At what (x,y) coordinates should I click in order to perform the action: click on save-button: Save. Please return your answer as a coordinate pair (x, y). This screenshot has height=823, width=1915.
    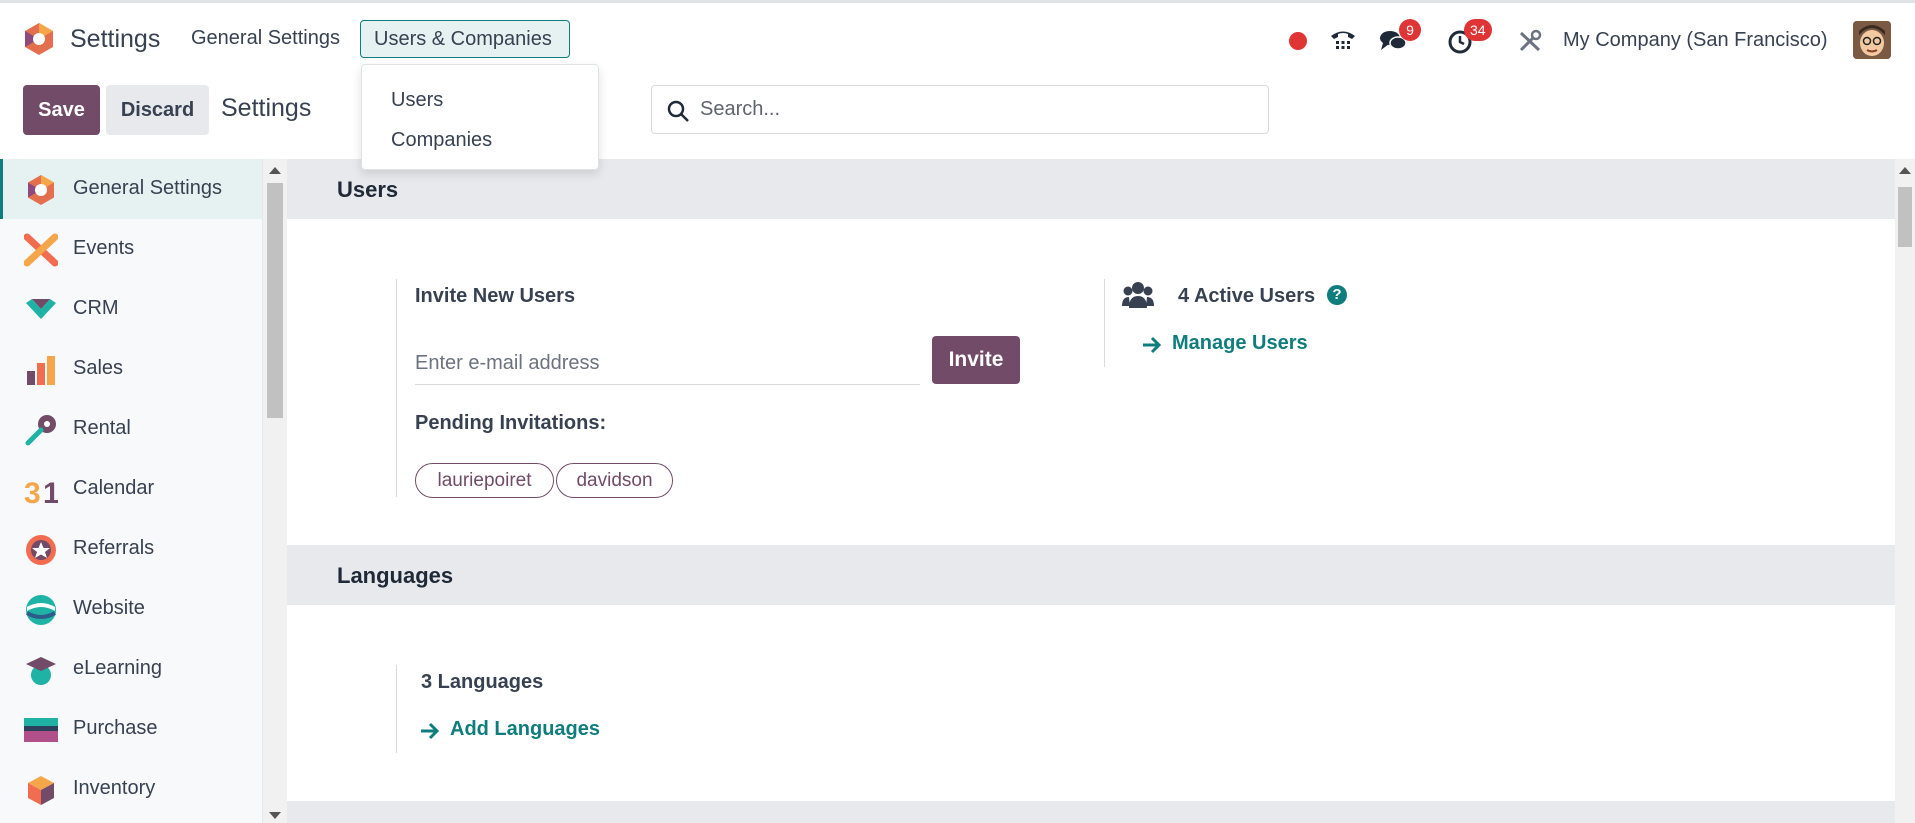
    Looking at the image, I should click on (61, 110).